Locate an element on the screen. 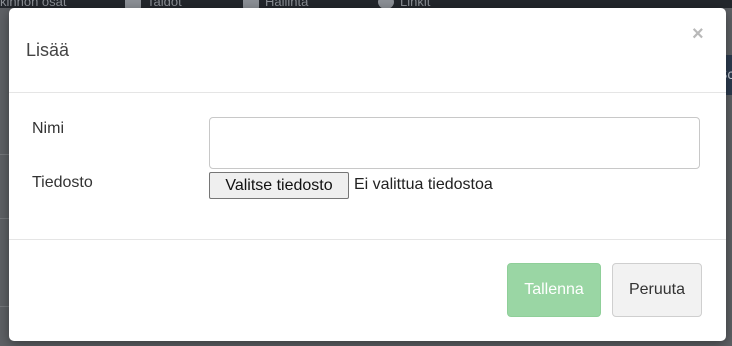 This screenshot has width=732, height=346. save-button: Tallenna is located at coordinates (554, 290).